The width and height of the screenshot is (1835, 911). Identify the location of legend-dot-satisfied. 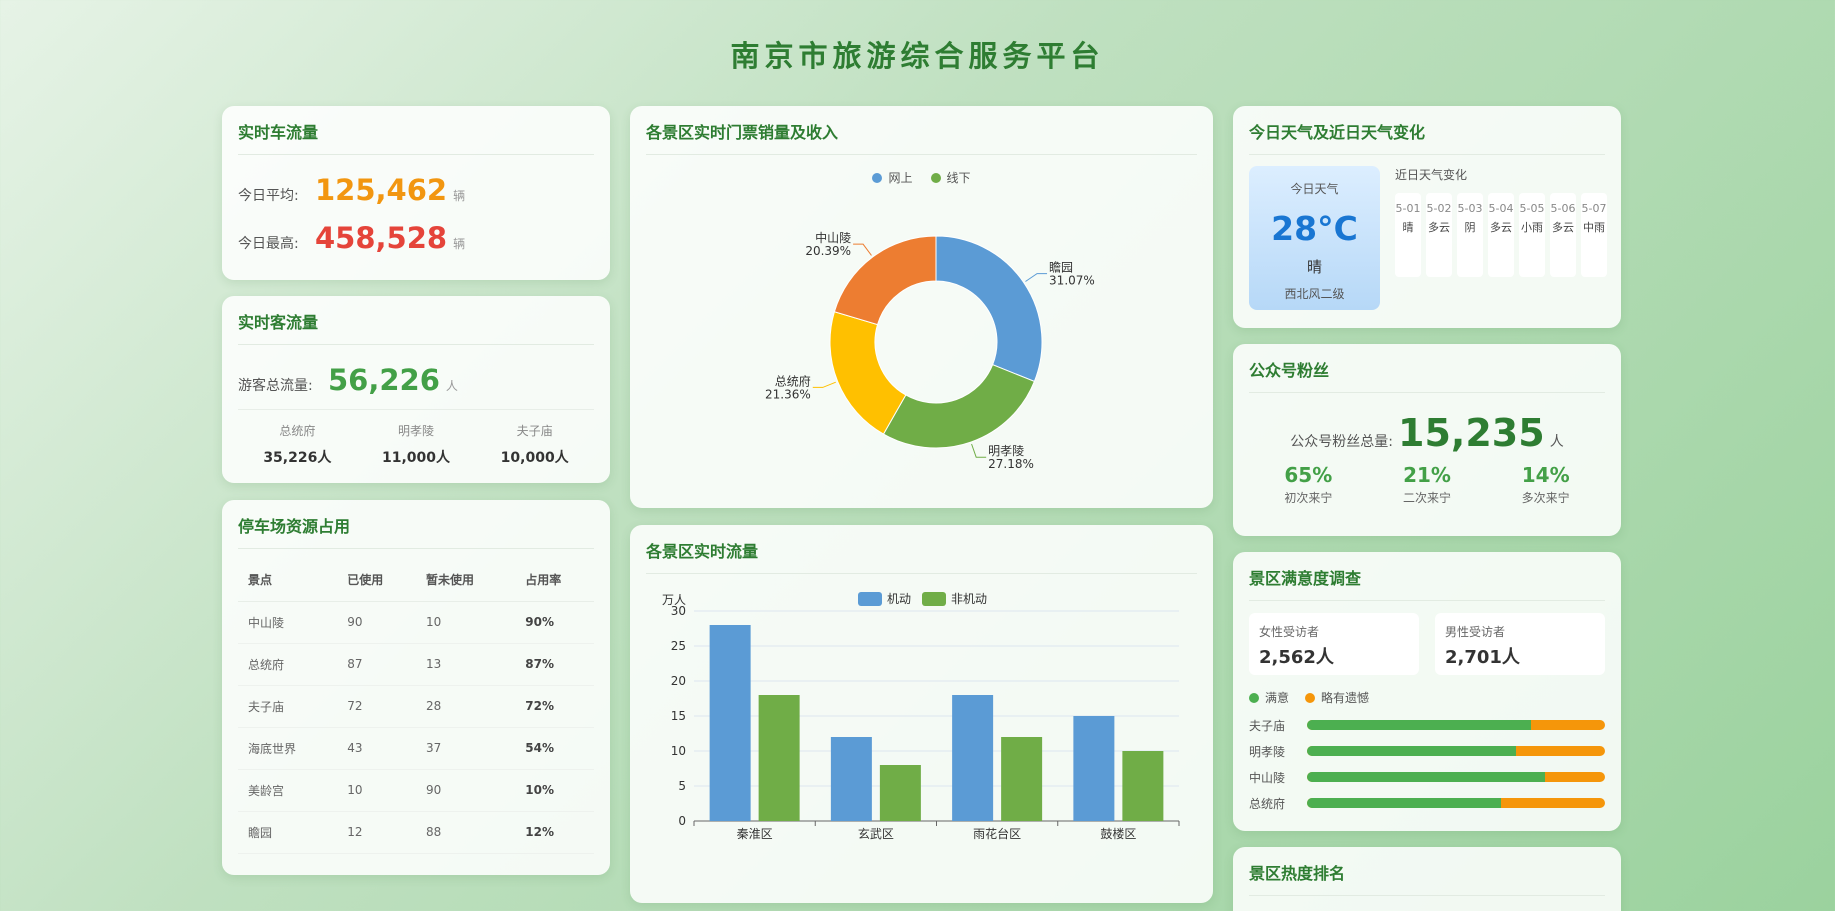
(1254, 698).